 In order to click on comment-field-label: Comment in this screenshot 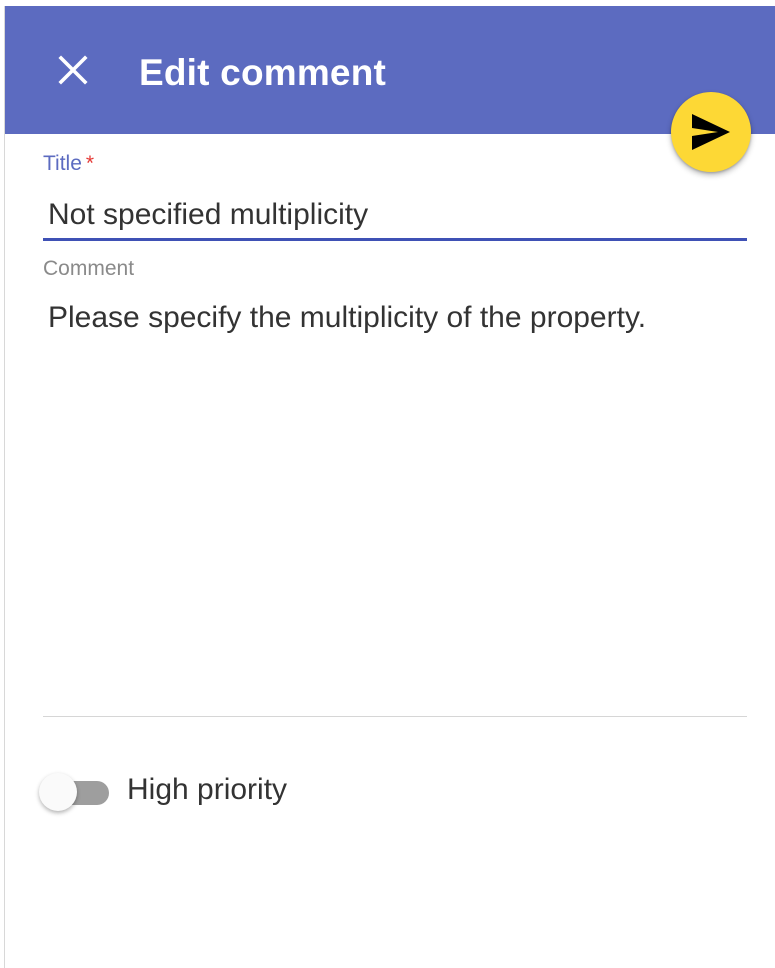, I will do `click(89, 268)`.